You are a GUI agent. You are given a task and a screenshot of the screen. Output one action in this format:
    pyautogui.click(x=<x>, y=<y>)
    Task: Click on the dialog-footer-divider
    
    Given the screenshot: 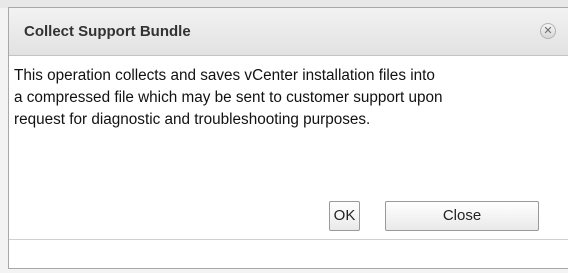 What is the action you would take?
    pyautogui.click(x=288, y=239)
    